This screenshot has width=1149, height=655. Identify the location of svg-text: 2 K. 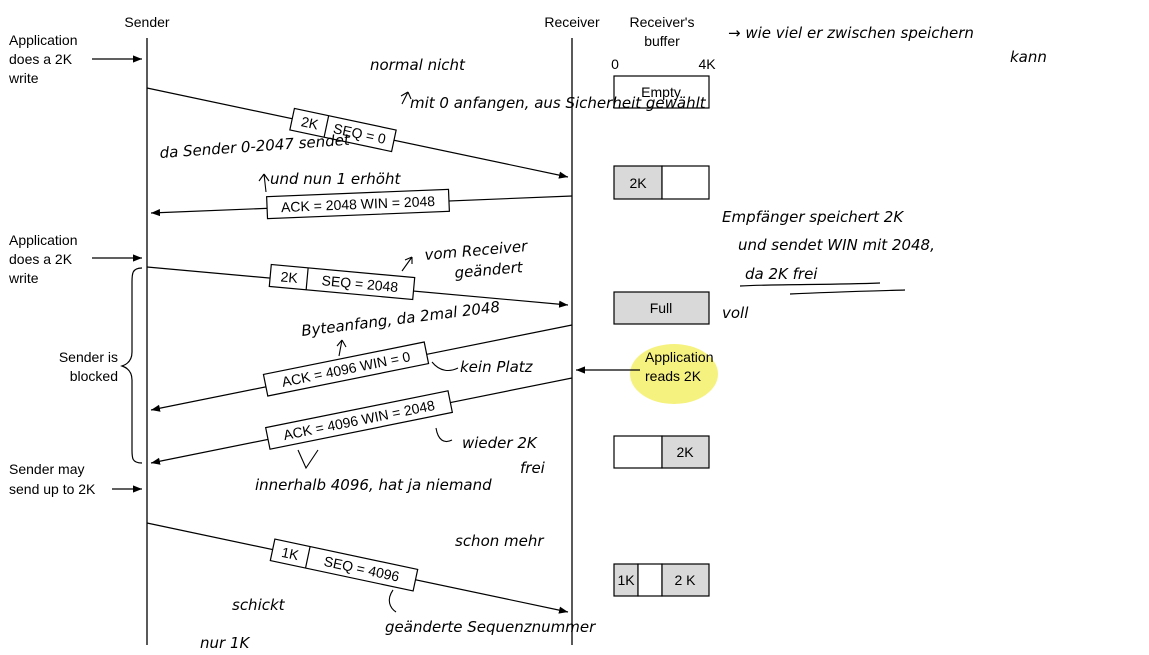
(685, 580).